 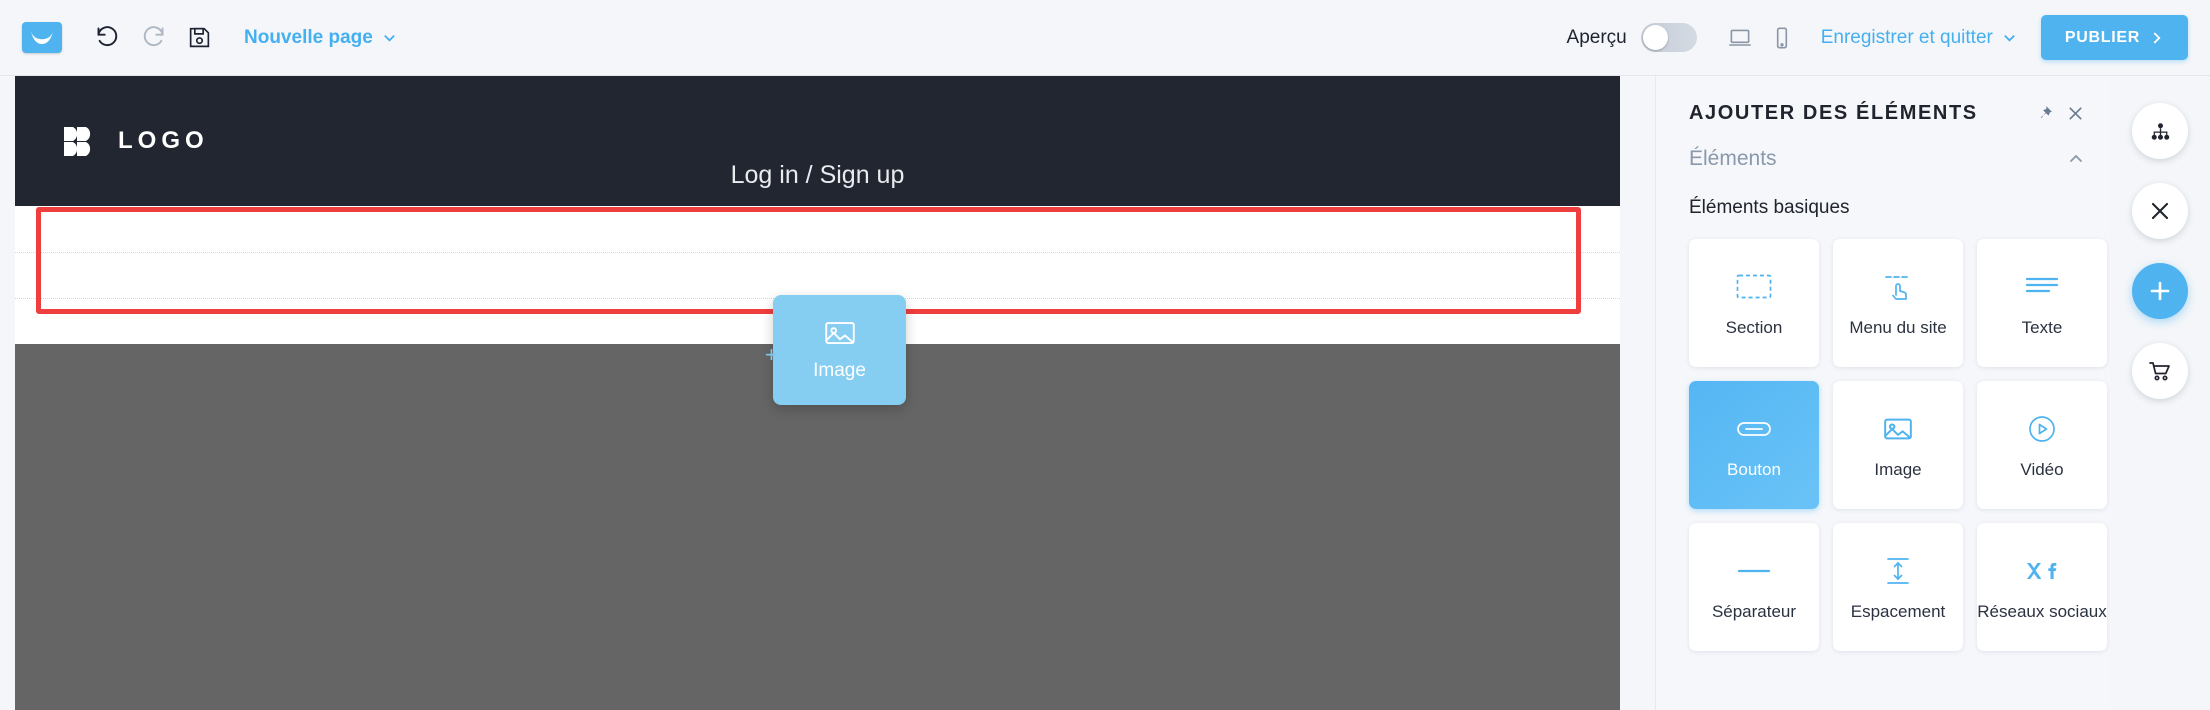 I want to click on desktop-monitor-icon, so click(x=1740, y=38).